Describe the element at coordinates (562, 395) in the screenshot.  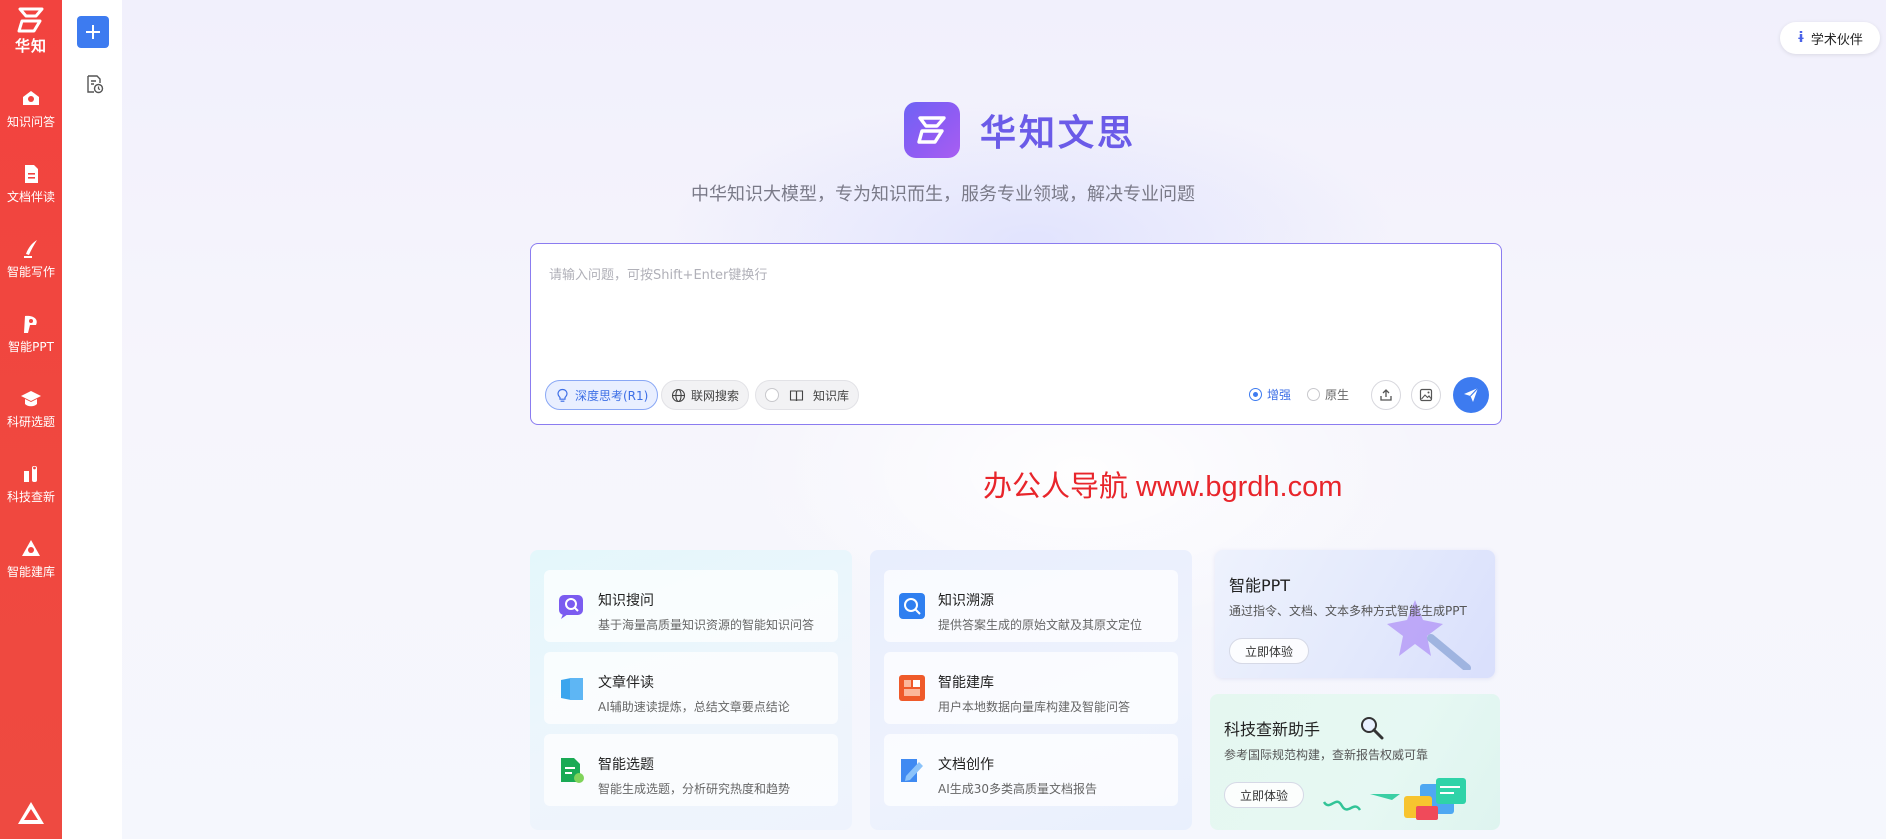
I see `lightbulb-icon` at that location.